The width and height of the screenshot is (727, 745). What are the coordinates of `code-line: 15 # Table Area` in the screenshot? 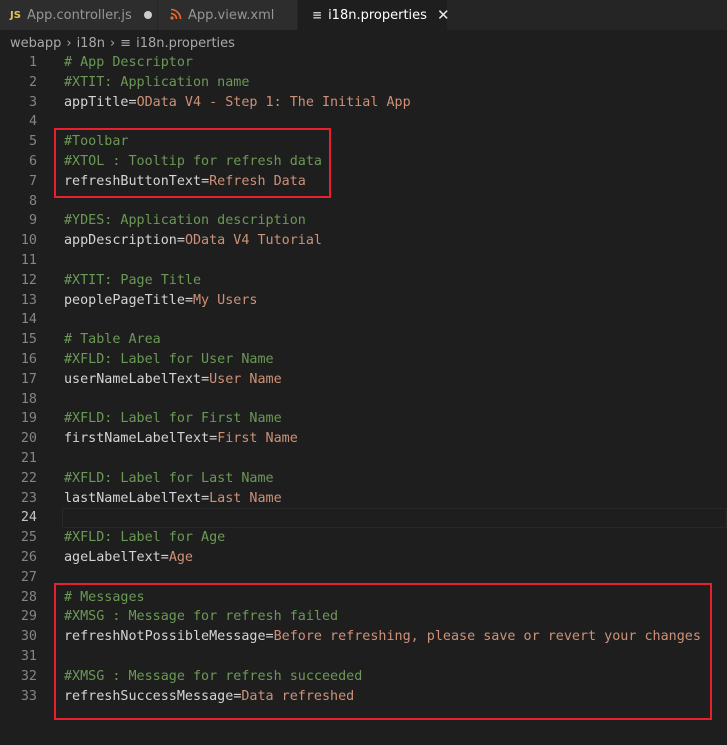 It's located at (363, 340).